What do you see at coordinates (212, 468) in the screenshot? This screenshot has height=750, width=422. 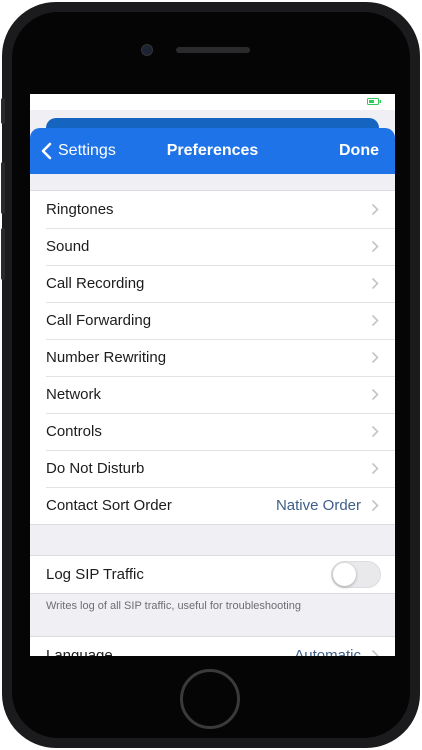 I see `settings-row-do-not-disturb: Do Not Disturb` at bounding box center [212, 468].